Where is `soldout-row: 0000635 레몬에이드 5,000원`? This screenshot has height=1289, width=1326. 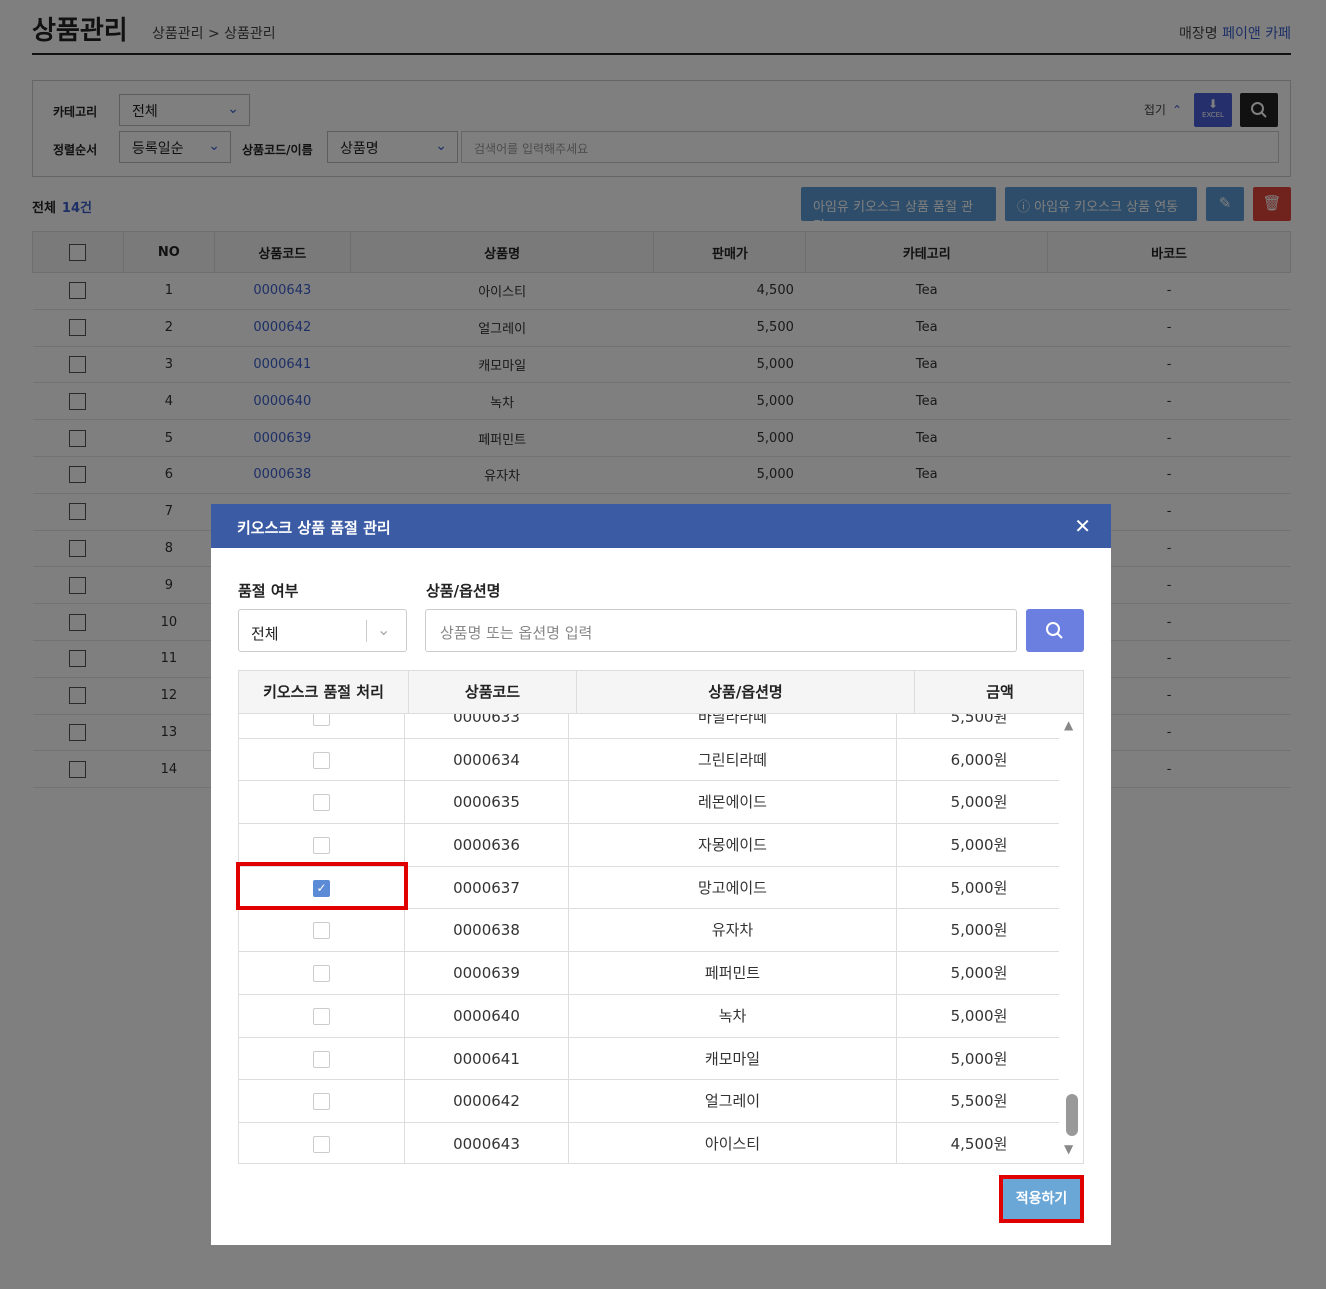
soldout-row: 0000635 레몬에이드 5,000원 is located at coordinates (650, 803).